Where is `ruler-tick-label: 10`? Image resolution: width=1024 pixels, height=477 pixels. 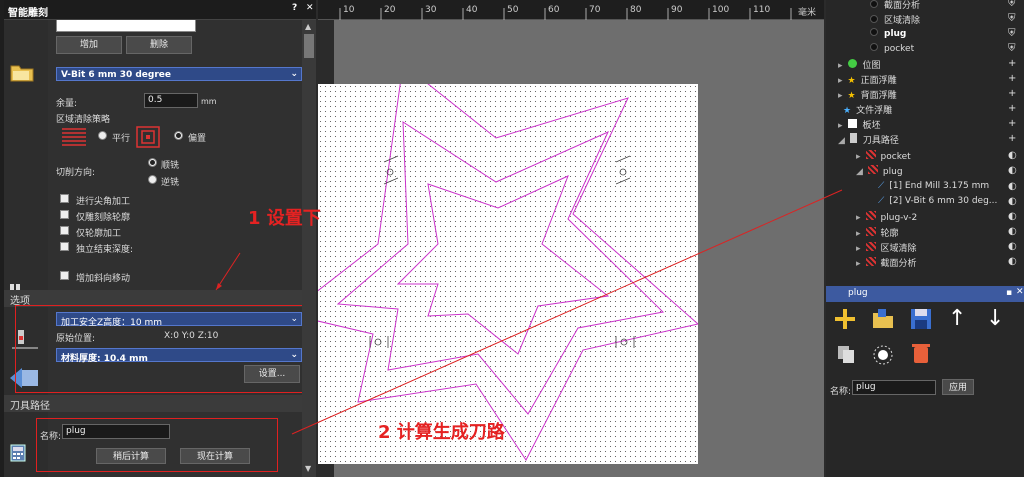
ruler-tick-label: 10 is located at coordinates (349, 10).